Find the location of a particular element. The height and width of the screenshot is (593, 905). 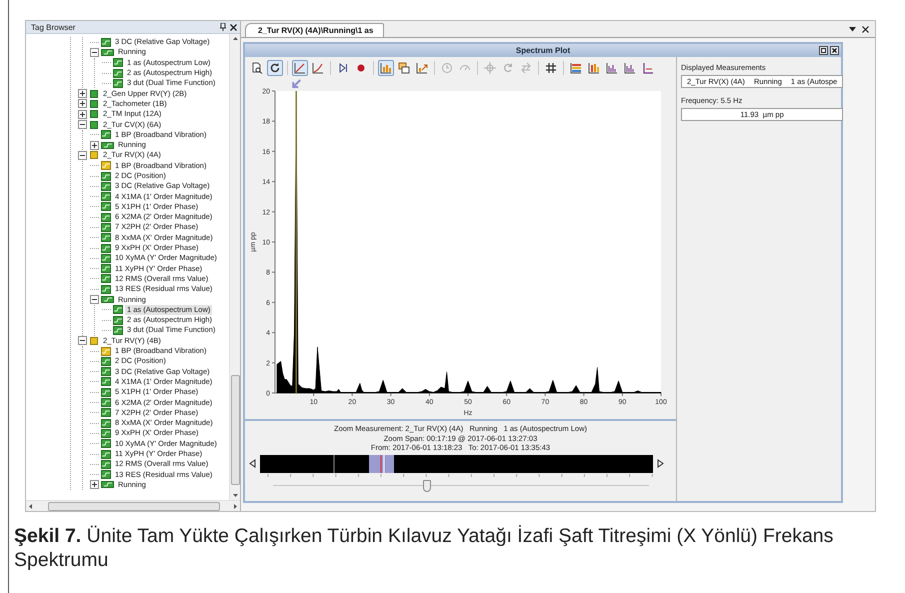

window-title: Spectrum Plot is located at coordinates (543, 50).